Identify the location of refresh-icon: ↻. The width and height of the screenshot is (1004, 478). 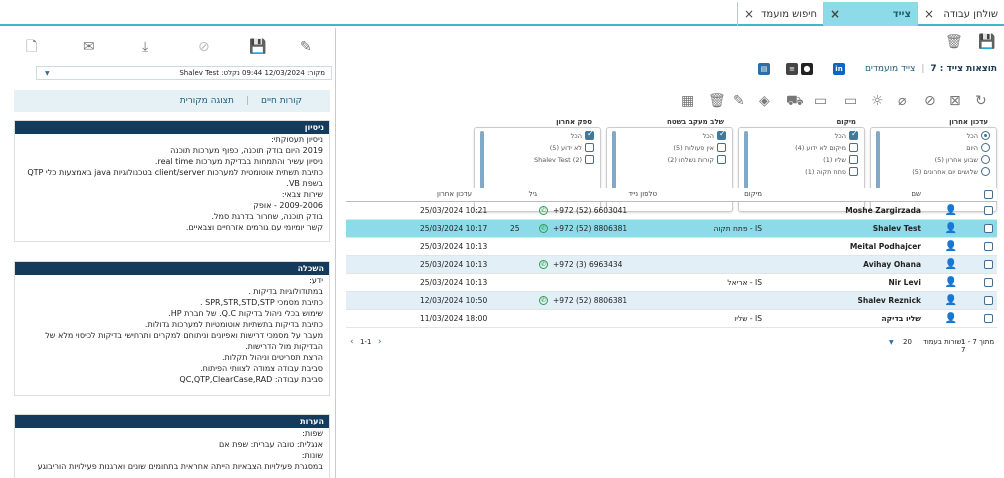
(981, 101).